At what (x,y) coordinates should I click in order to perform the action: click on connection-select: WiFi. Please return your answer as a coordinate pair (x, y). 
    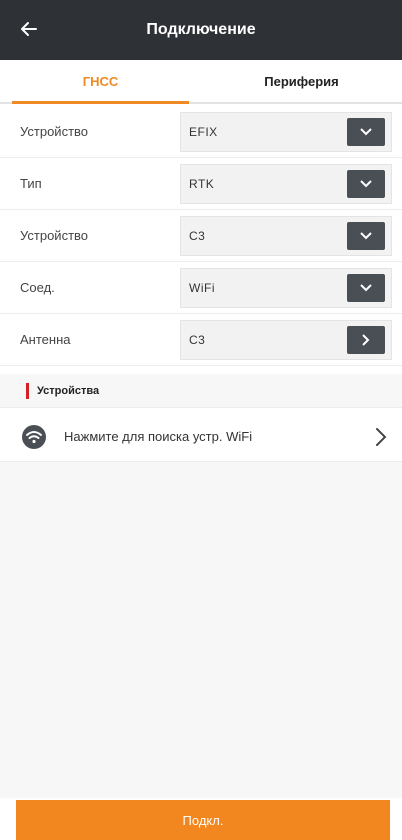
    Looking at the image, I should click on (286, 288).